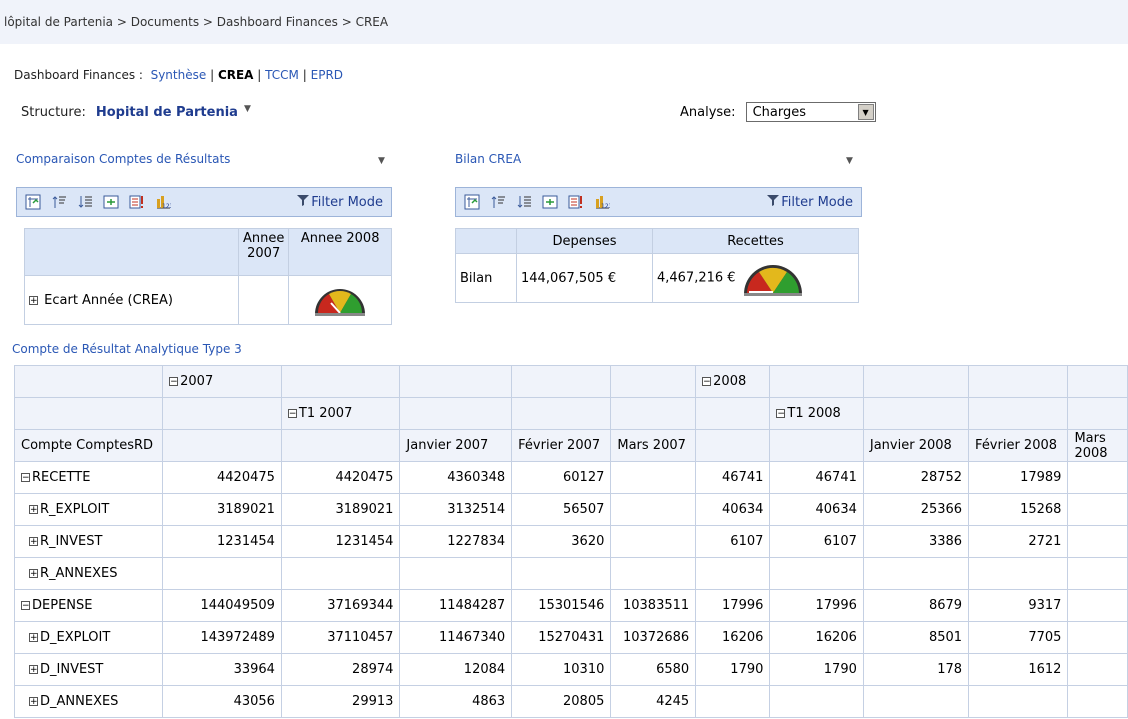 This screenshot has height=719, width=1128. I want to click on structure-dropdown-icon: ▼, so click(247, 109).